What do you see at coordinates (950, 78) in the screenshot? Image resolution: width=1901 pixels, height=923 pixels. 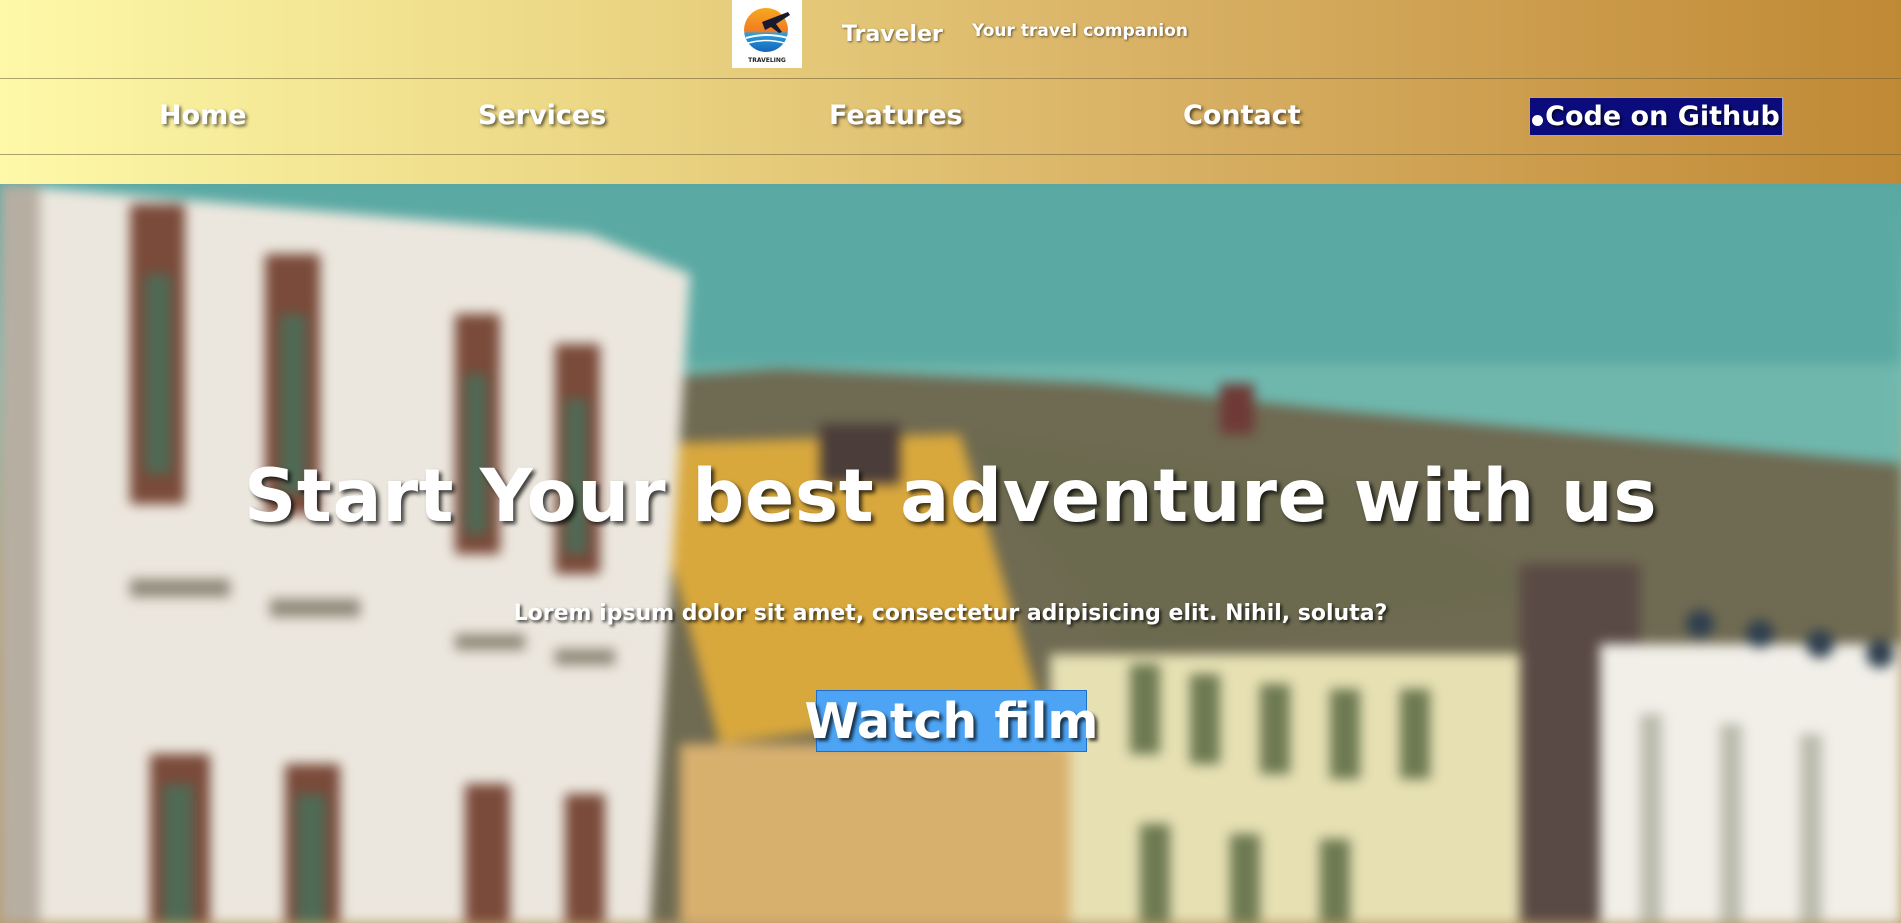 I see `nav-top-divider` at bounding box center [950, 78].